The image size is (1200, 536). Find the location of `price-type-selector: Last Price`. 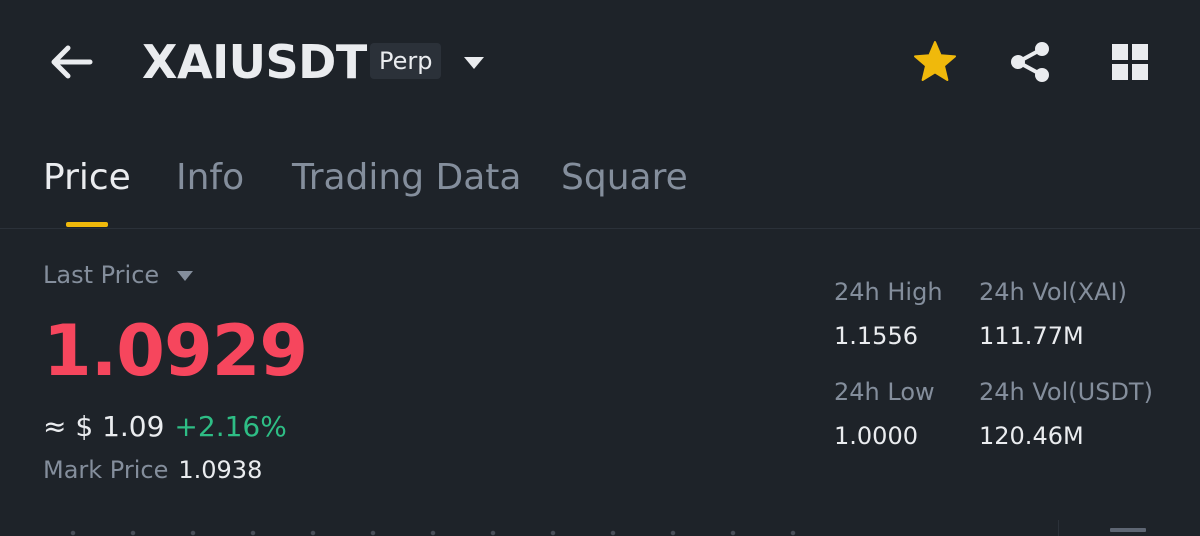

price-type-selector: Last Price is located at coordinates (101, 275).